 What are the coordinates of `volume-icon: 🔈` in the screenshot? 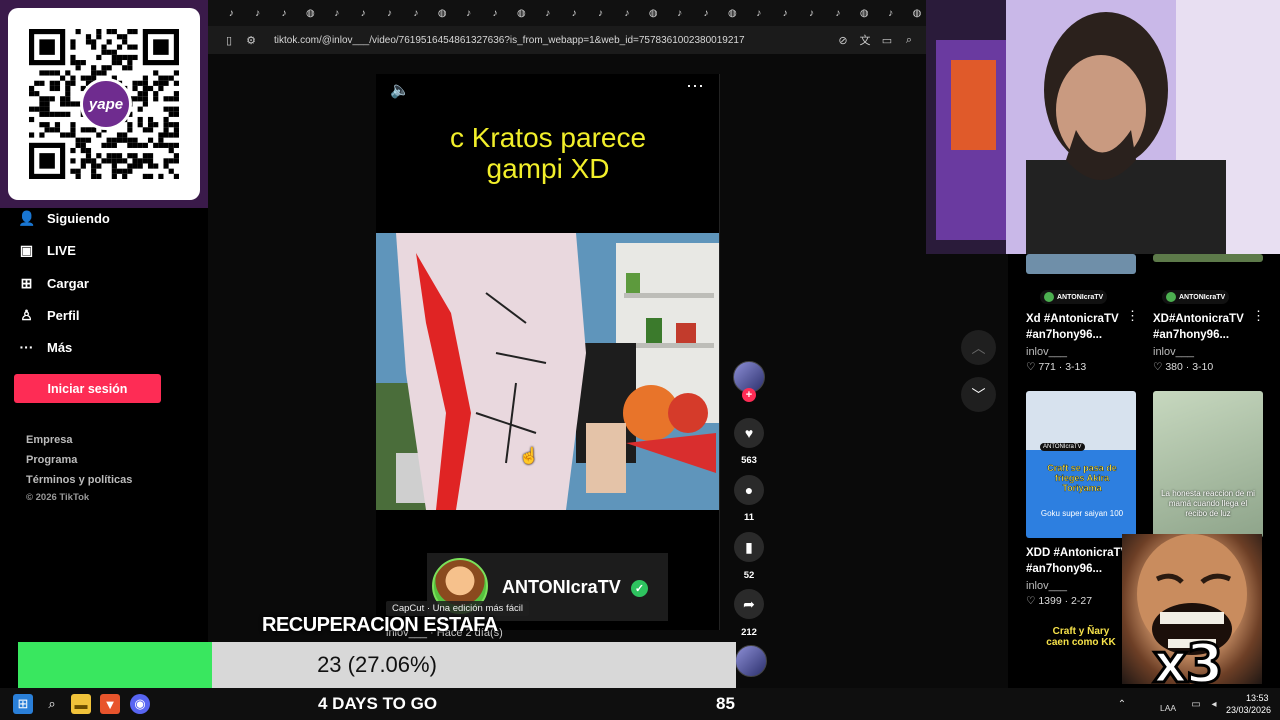 It's located at (400, 90).